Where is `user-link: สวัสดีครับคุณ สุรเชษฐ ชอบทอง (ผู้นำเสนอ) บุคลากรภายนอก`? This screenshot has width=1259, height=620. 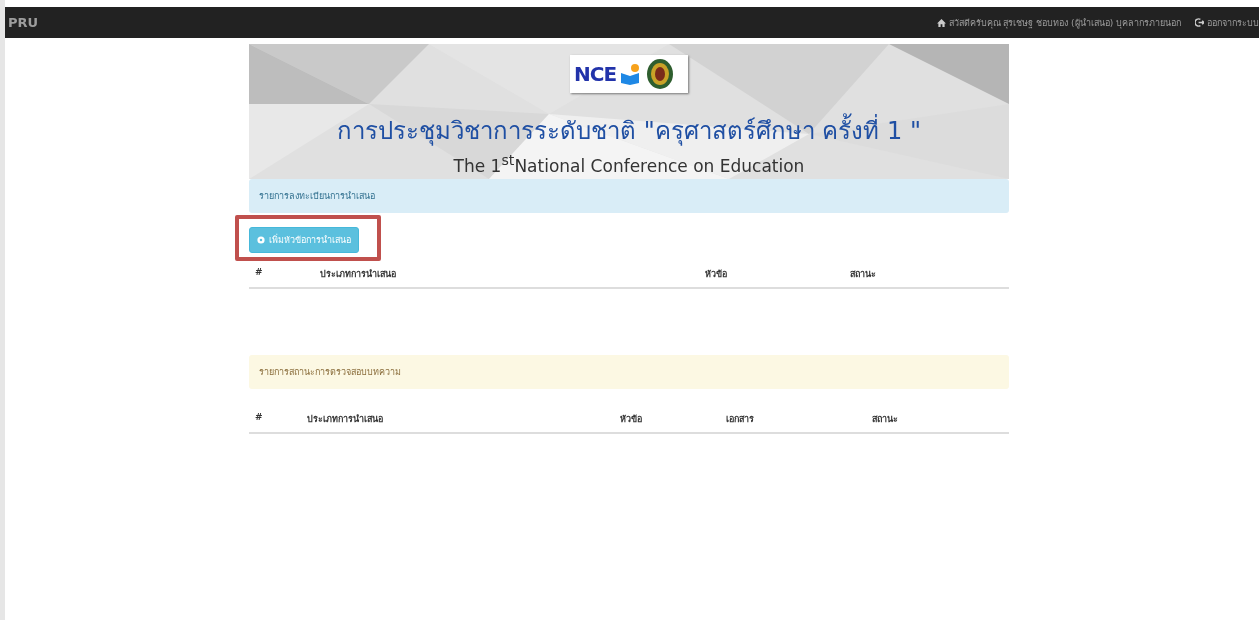
user-link: สวัสดีครับคุณ สุรเชษฐ ชอบทอง (ผู้นำเสนอ) บุคลากรภายนอก is located at coordinates (1058, 22).